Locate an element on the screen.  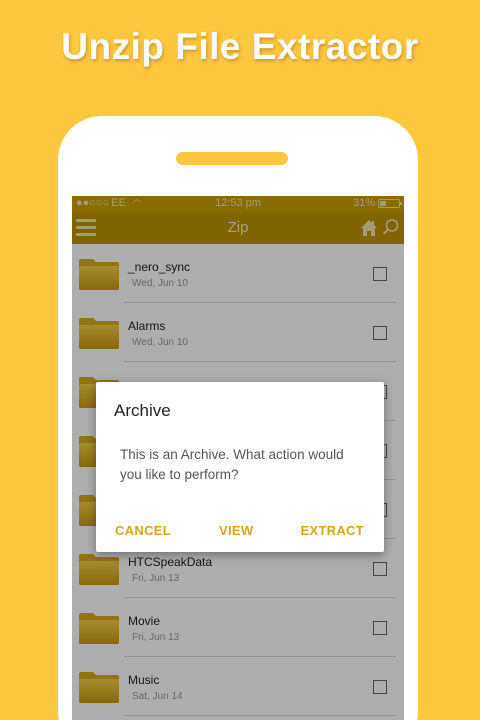
view-button: VIEW is located at coordinates (236, 530).